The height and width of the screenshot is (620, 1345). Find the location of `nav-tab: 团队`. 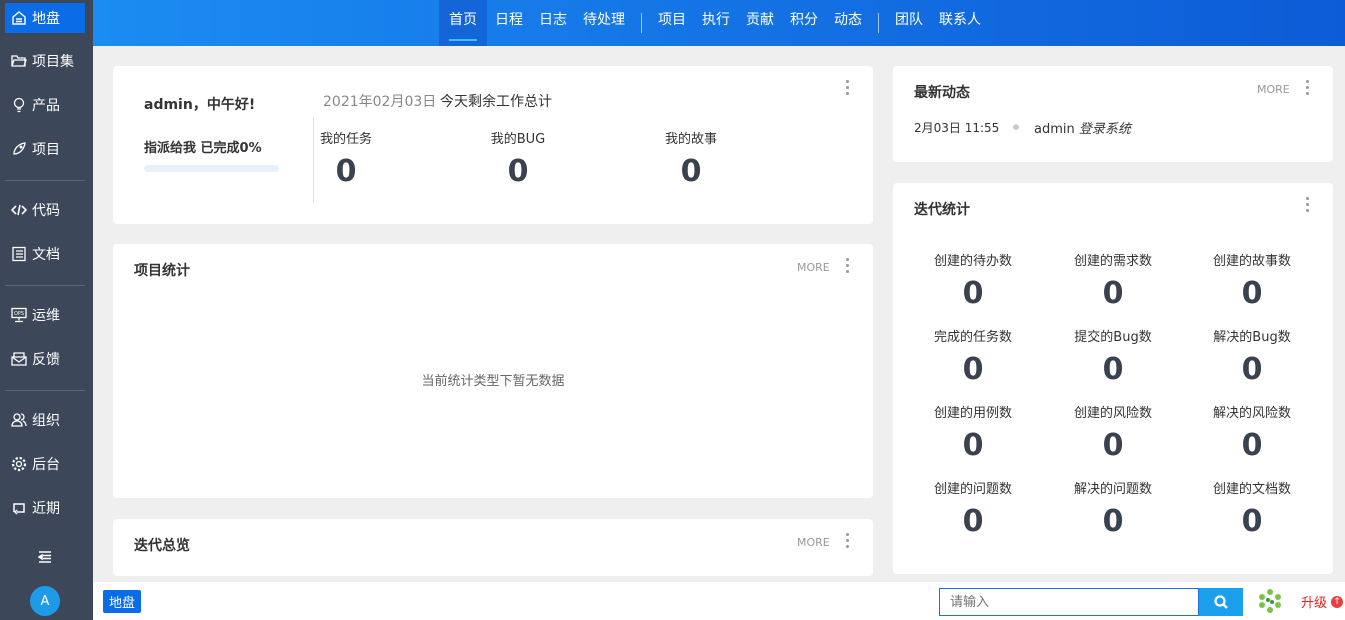

nav-tab: 团队 is located at coordinates (909, 23).